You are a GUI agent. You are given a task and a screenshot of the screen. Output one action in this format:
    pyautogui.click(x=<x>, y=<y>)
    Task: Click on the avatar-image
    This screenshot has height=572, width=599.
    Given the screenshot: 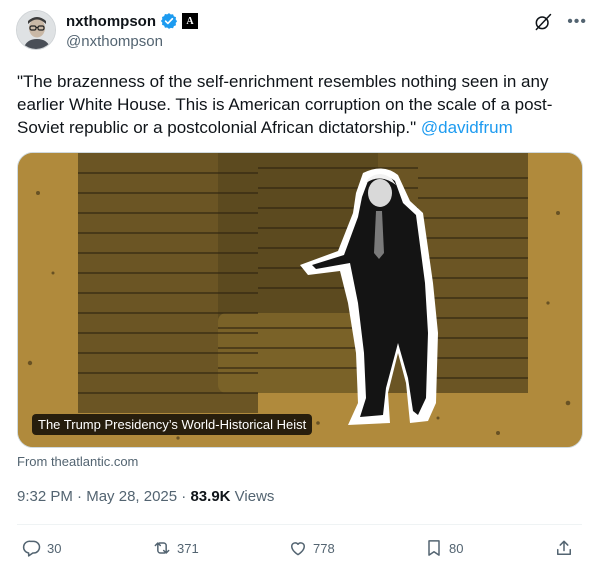 What is the action you would take?
    pyautogui.click(x=36, y=30)
    